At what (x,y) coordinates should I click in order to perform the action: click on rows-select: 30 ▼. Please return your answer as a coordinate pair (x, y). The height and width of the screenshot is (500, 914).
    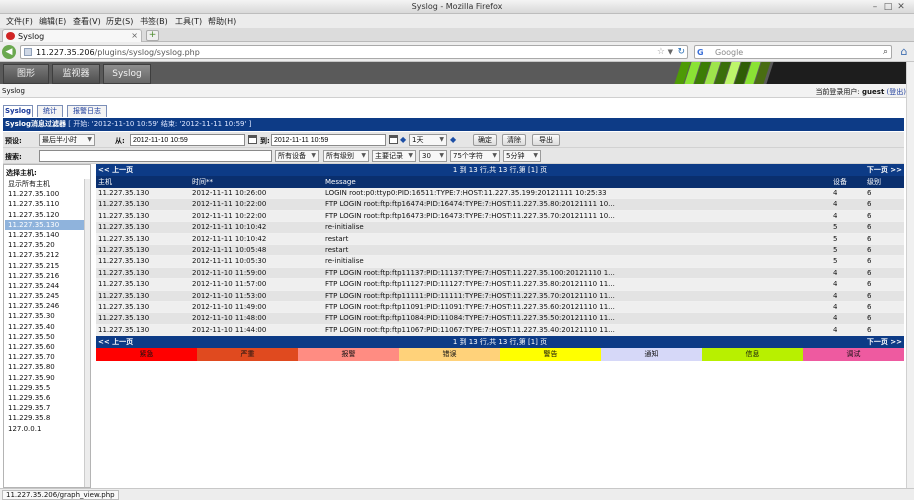
    Looking at the image, I should click on (433, 156).